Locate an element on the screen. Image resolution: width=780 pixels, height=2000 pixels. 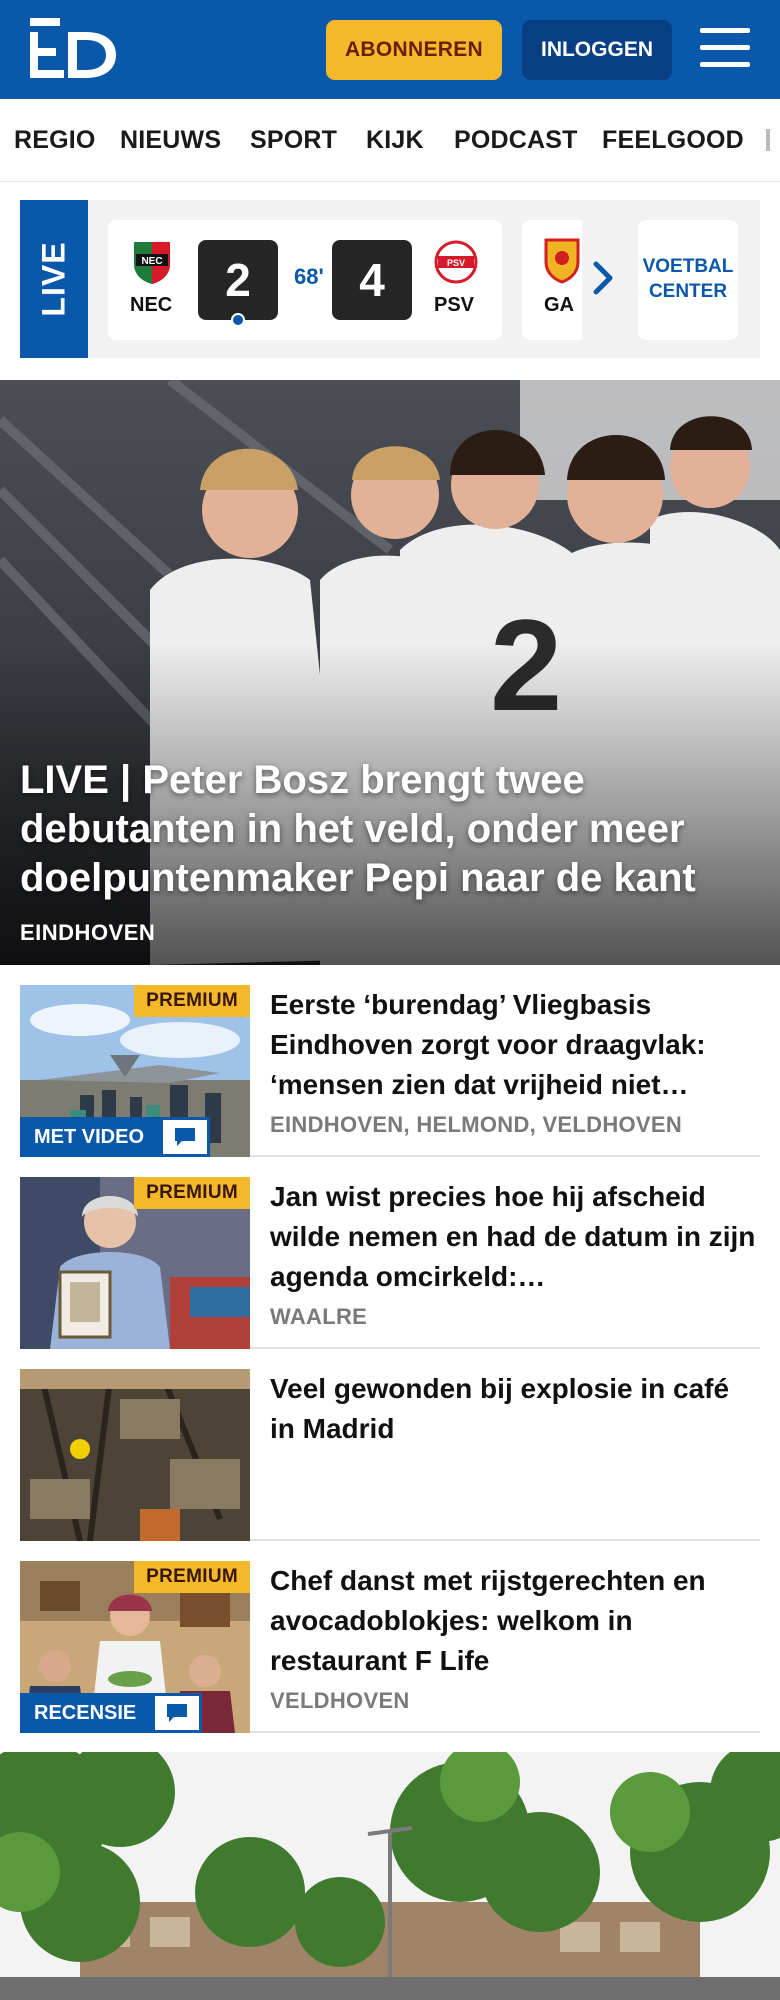
match-minute: 68' is located at coordinates (309, 276).